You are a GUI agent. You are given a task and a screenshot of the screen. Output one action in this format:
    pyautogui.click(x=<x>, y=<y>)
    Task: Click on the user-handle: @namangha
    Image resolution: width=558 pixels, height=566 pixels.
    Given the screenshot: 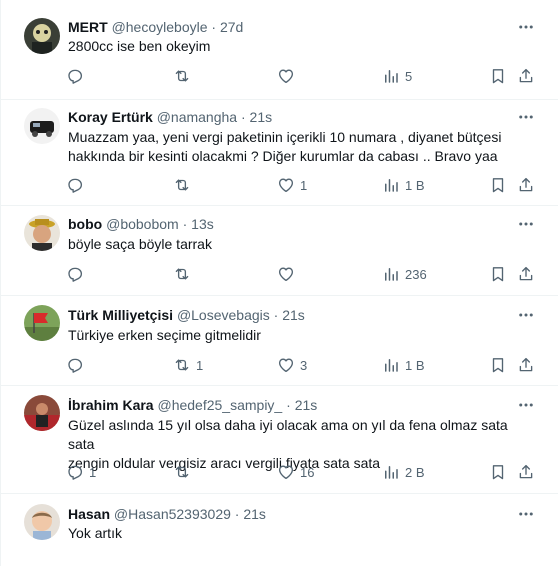 What is the action you would take?
    pyautogui.click(x=197, y=117)
    